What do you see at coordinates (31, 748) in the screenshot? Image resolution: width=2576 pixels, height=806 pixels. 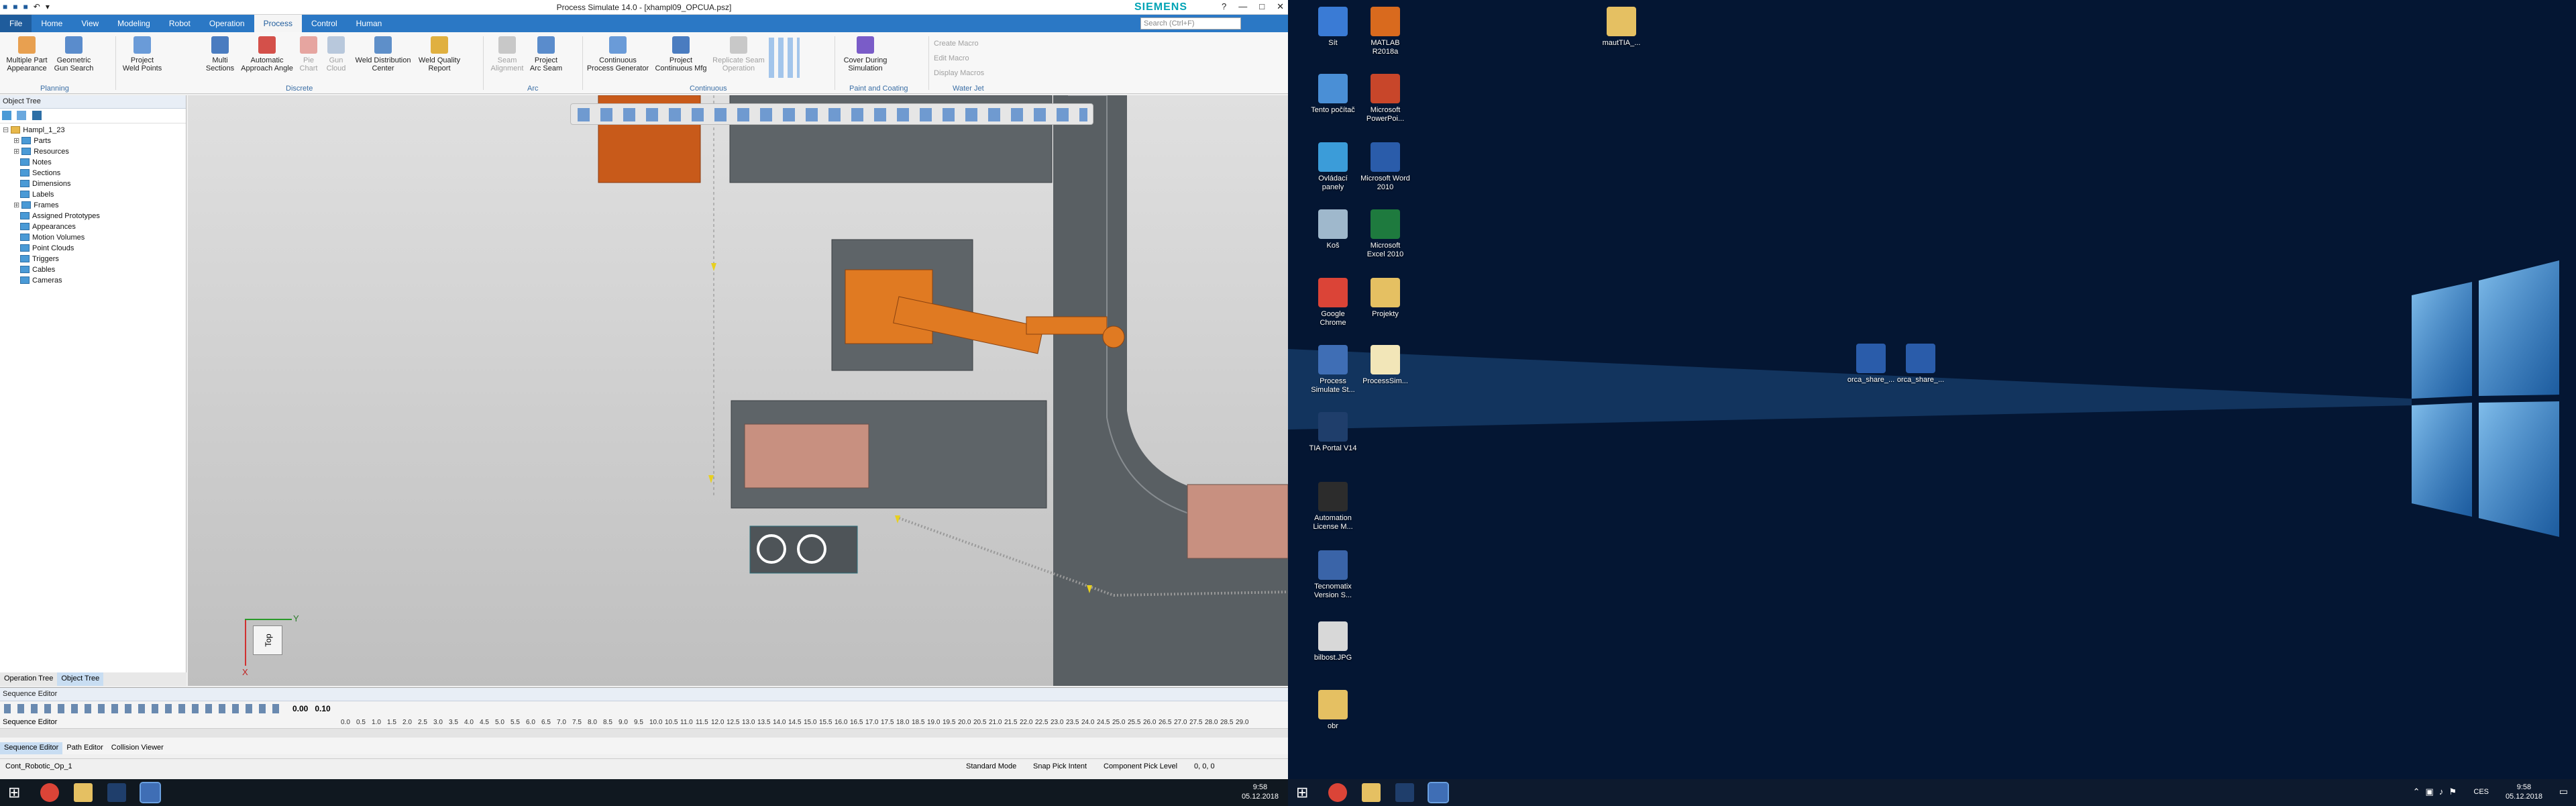 I see `tab-sequence-editor: Sequence Editor` at bounding box center [31, 748].